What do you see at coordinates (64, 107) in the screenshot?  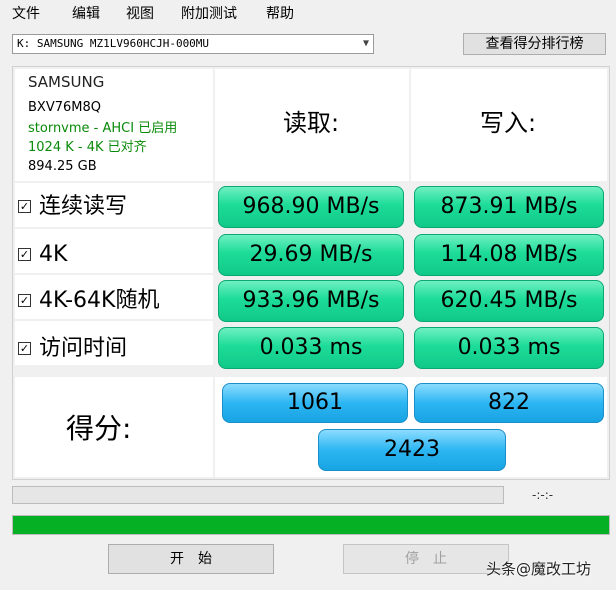 I see `drive-firmware: BXV76M8Q` at bounding box center [64, 107].